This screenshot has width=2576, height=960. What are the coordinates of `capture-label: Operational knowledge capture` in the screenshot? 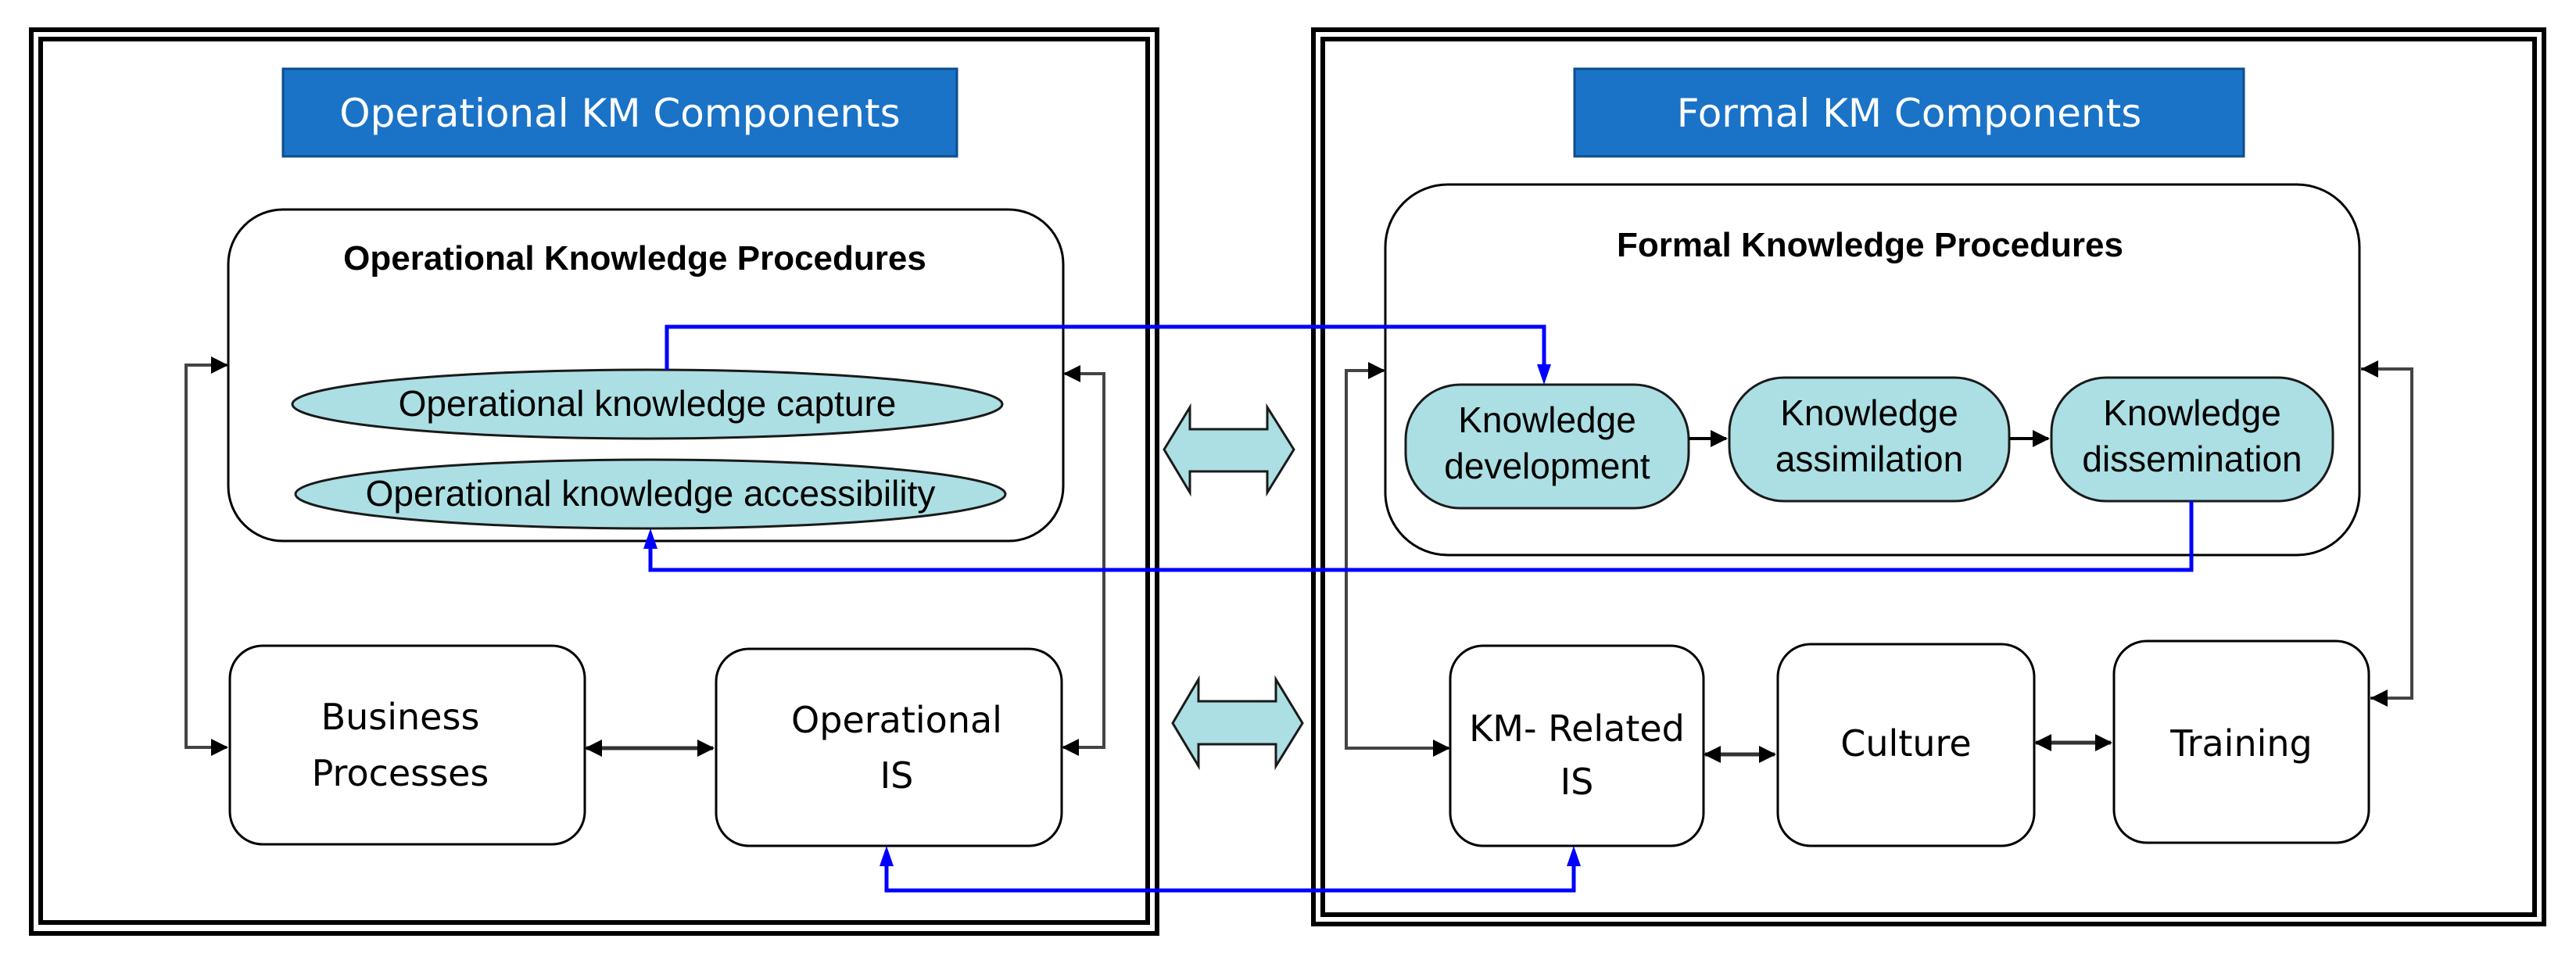 It's located at (648, 403).